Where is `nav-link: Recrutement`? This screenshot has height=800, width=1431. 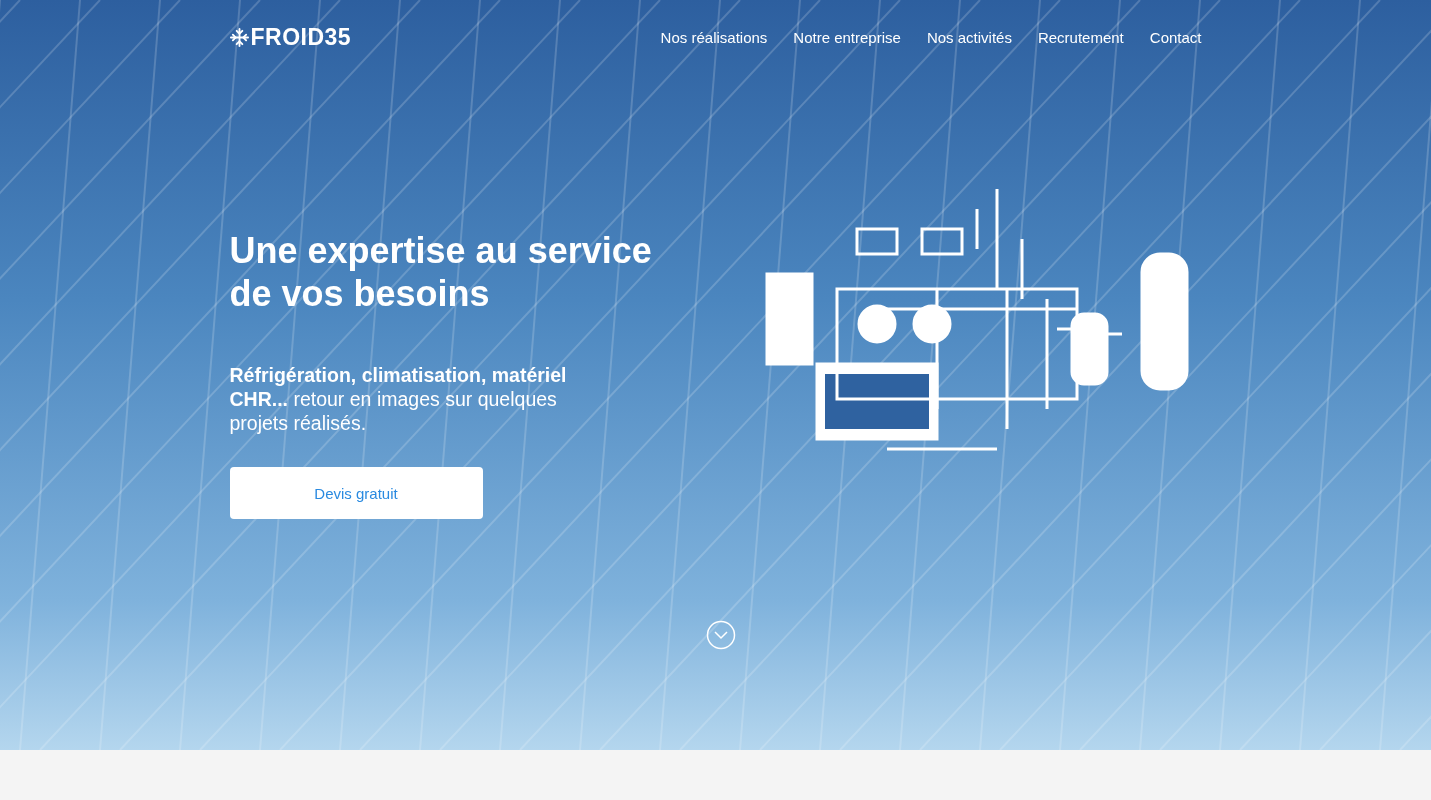
nav-link: Recrutement is located at coordinates (1080, 37).